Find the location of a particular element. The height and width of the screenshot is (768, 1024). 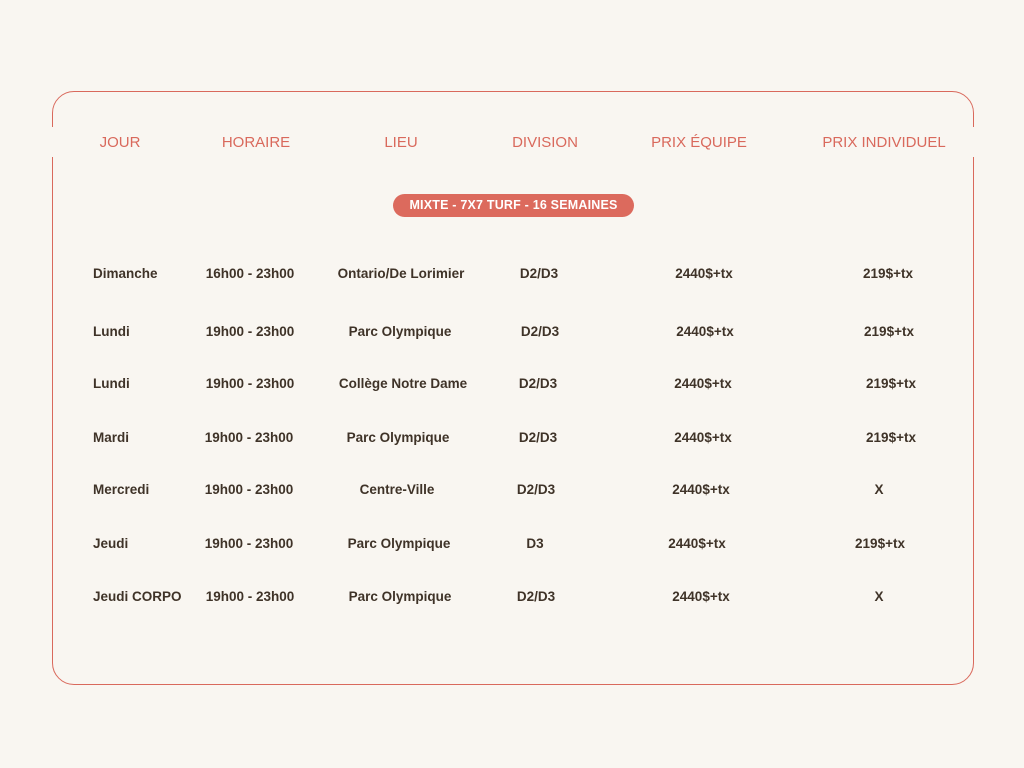

header-jour: JOUR is located at coordinates (120, 142).